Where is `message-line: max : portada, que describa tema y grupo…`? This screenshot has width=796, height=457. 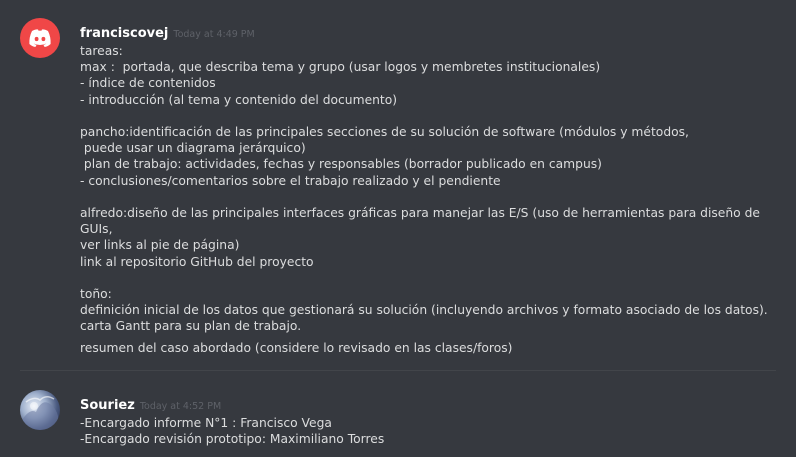
message-line: max : portada, que describa tema y grupo… is located at coordinates (340, 67).